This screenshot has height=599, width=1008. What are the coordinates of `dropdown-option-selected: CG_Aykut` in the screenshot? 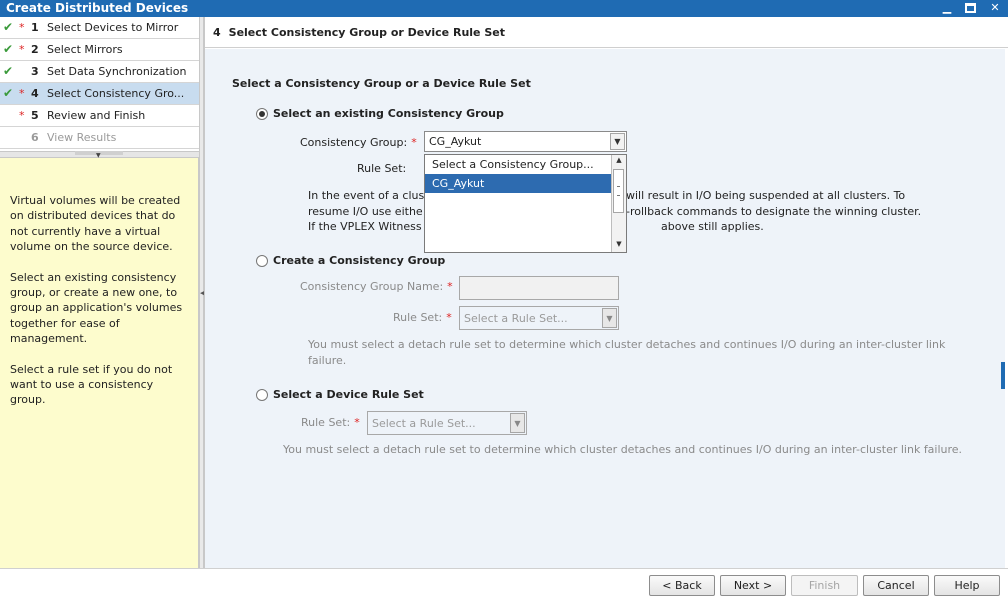 It's located at (518, 183).